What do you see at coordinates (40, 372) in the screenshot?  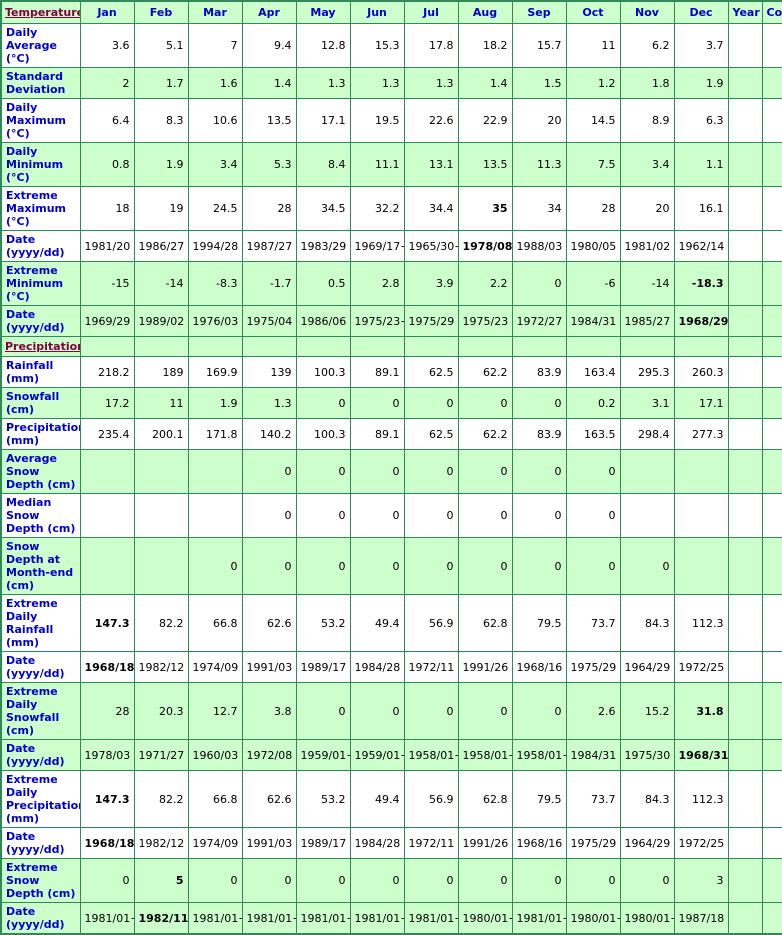 I see `row-label: Rainfall (mm)` at bounding box center [40, 372].